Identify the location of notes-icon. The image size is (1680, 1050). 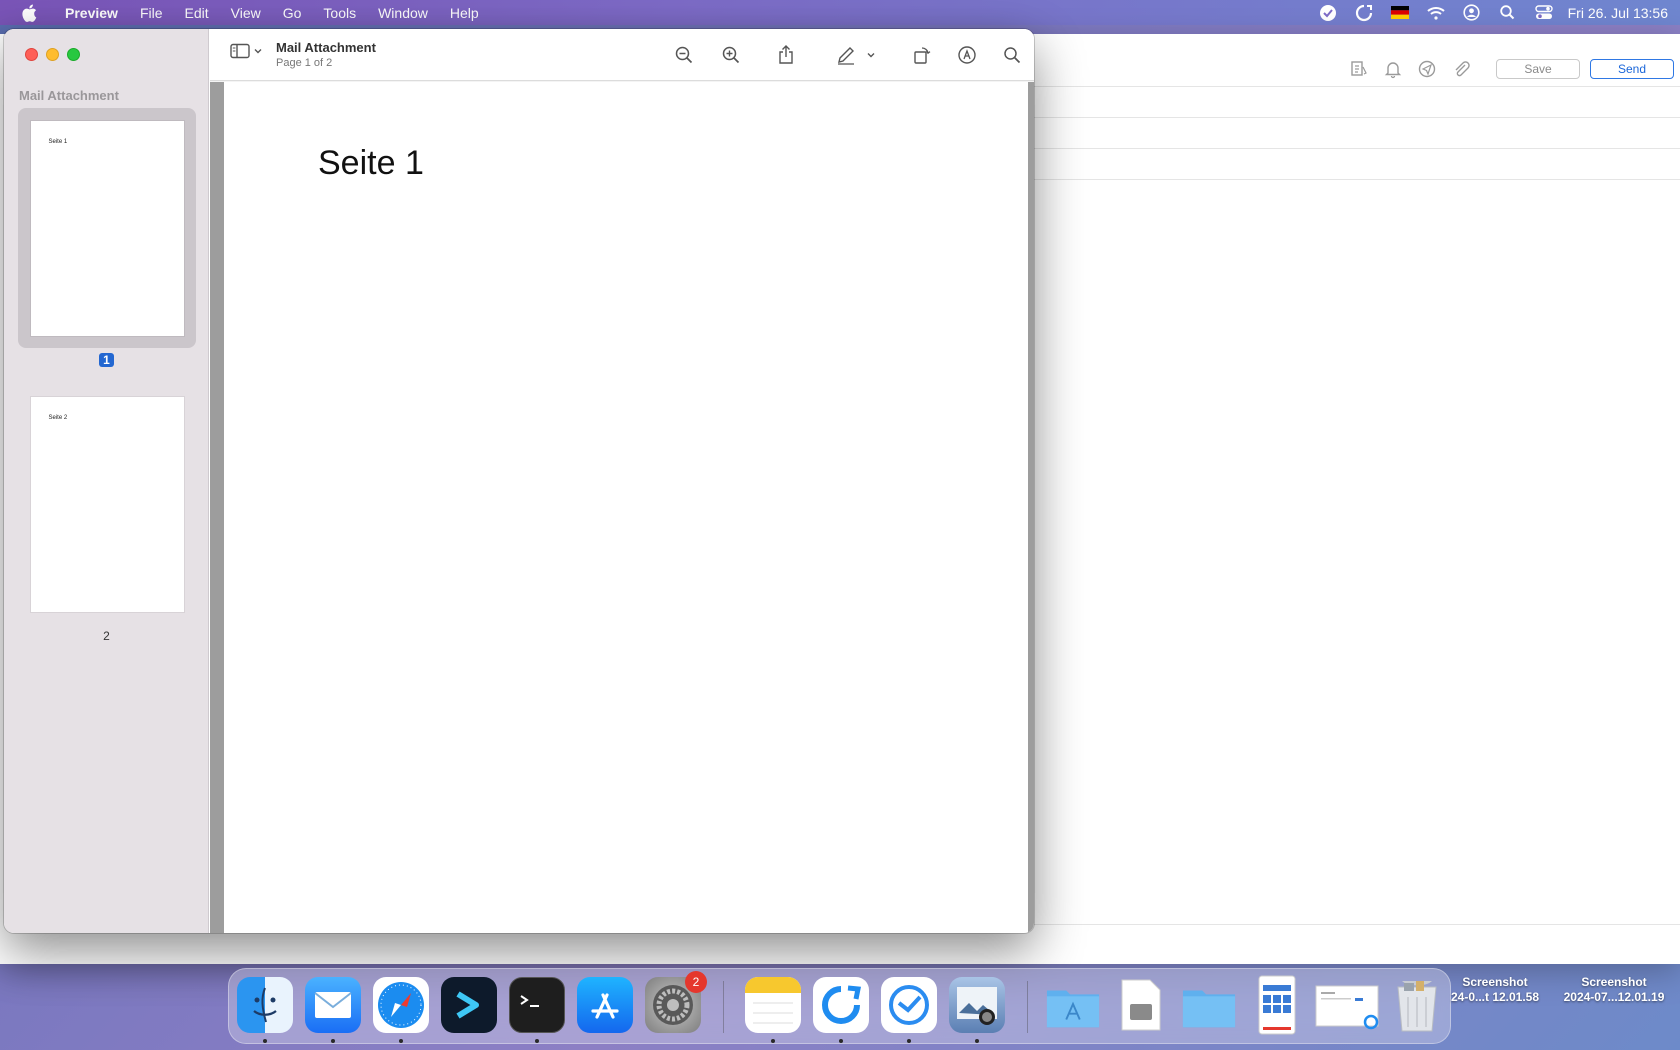
(773, 1005).